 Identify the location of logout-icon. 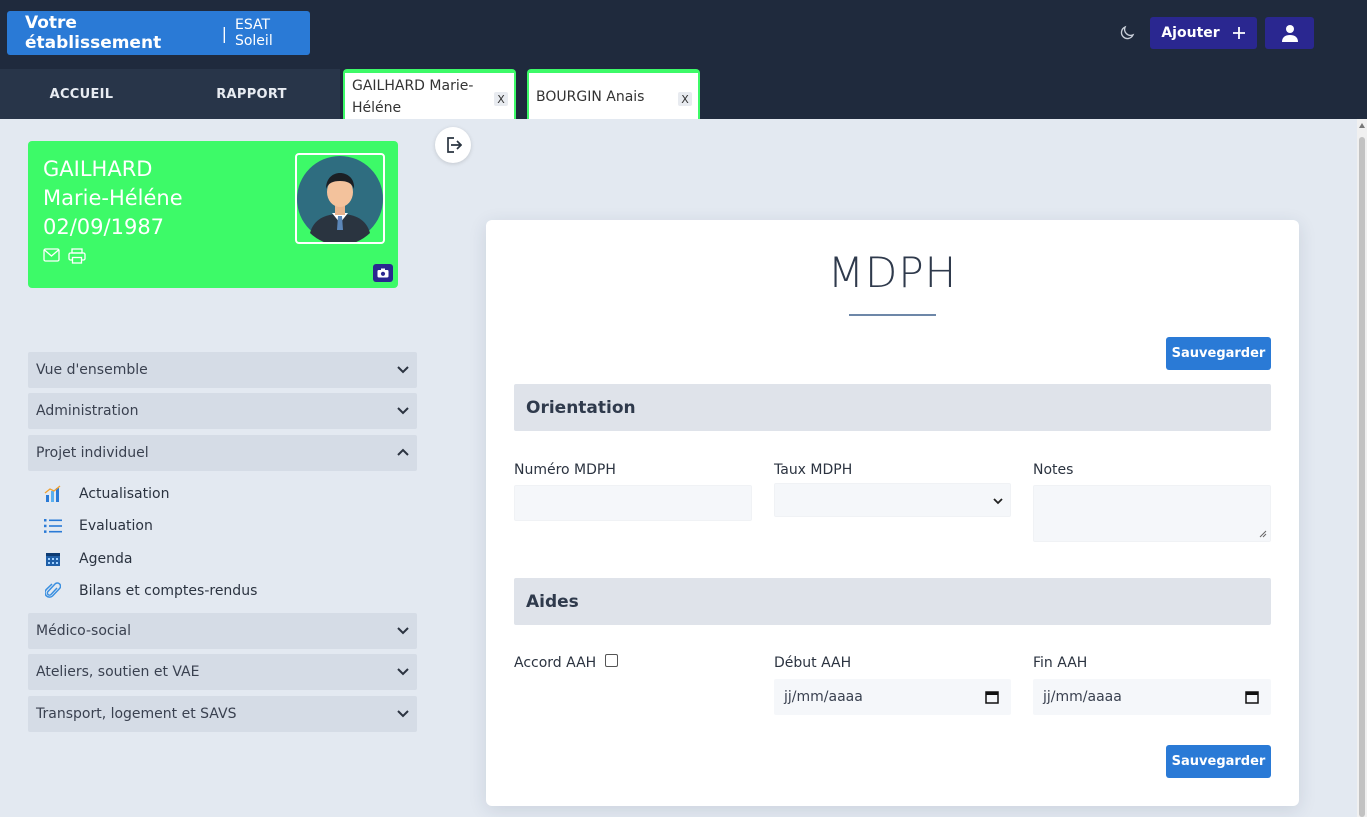
(454, 145).